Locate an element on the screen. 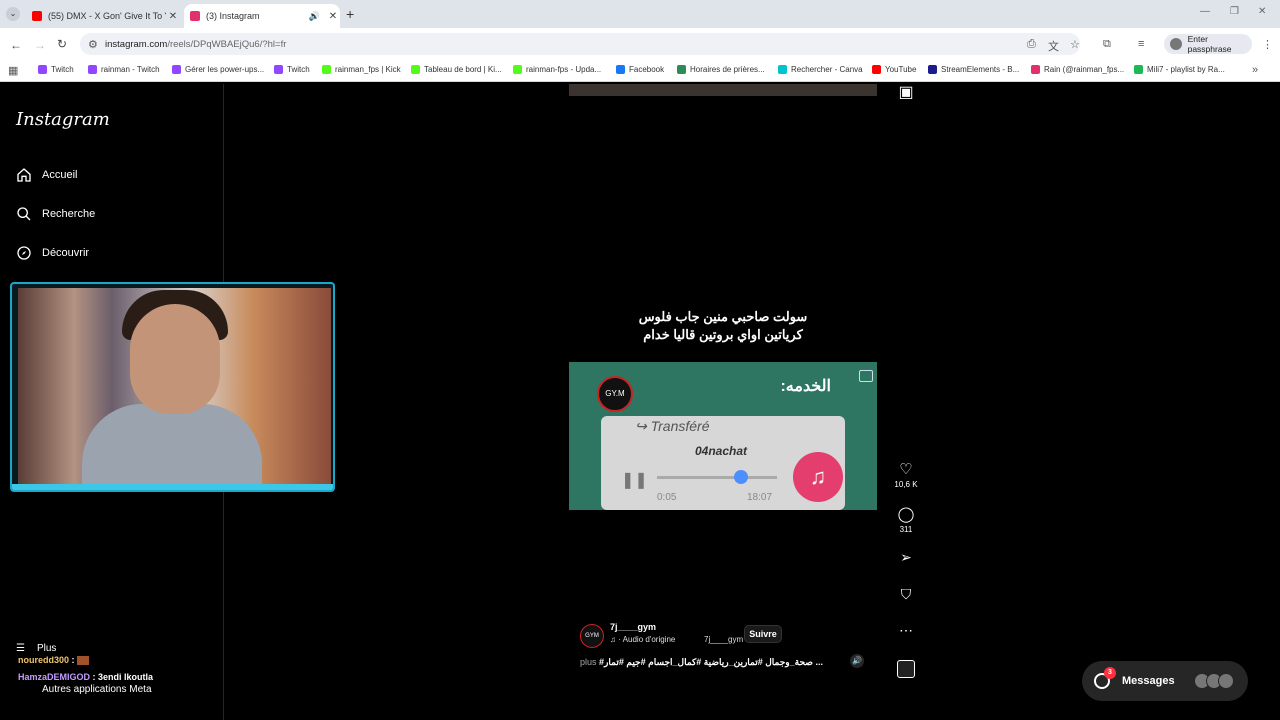 This screenshot has width=1280, height=720. caption-line: كرياتين اواي بروتين قاليا خدام is located at coordinates (723, 334).